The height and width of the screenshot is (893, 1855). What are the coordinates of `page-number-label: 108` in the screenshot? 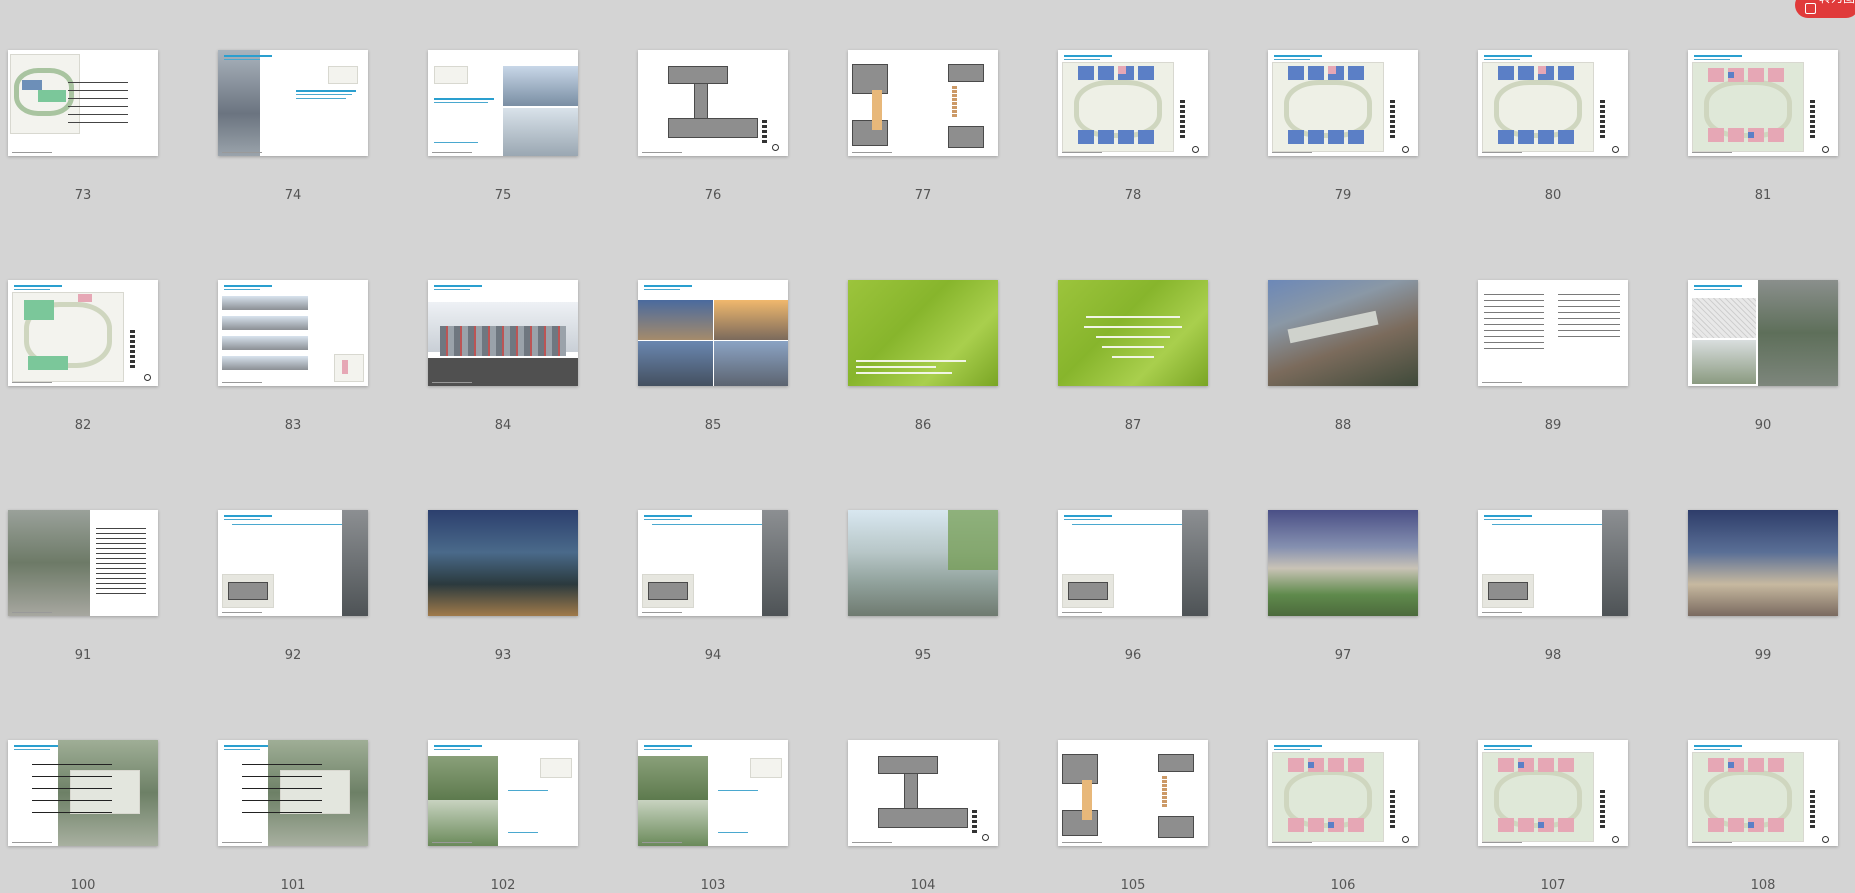 It's located at (1763, 885).